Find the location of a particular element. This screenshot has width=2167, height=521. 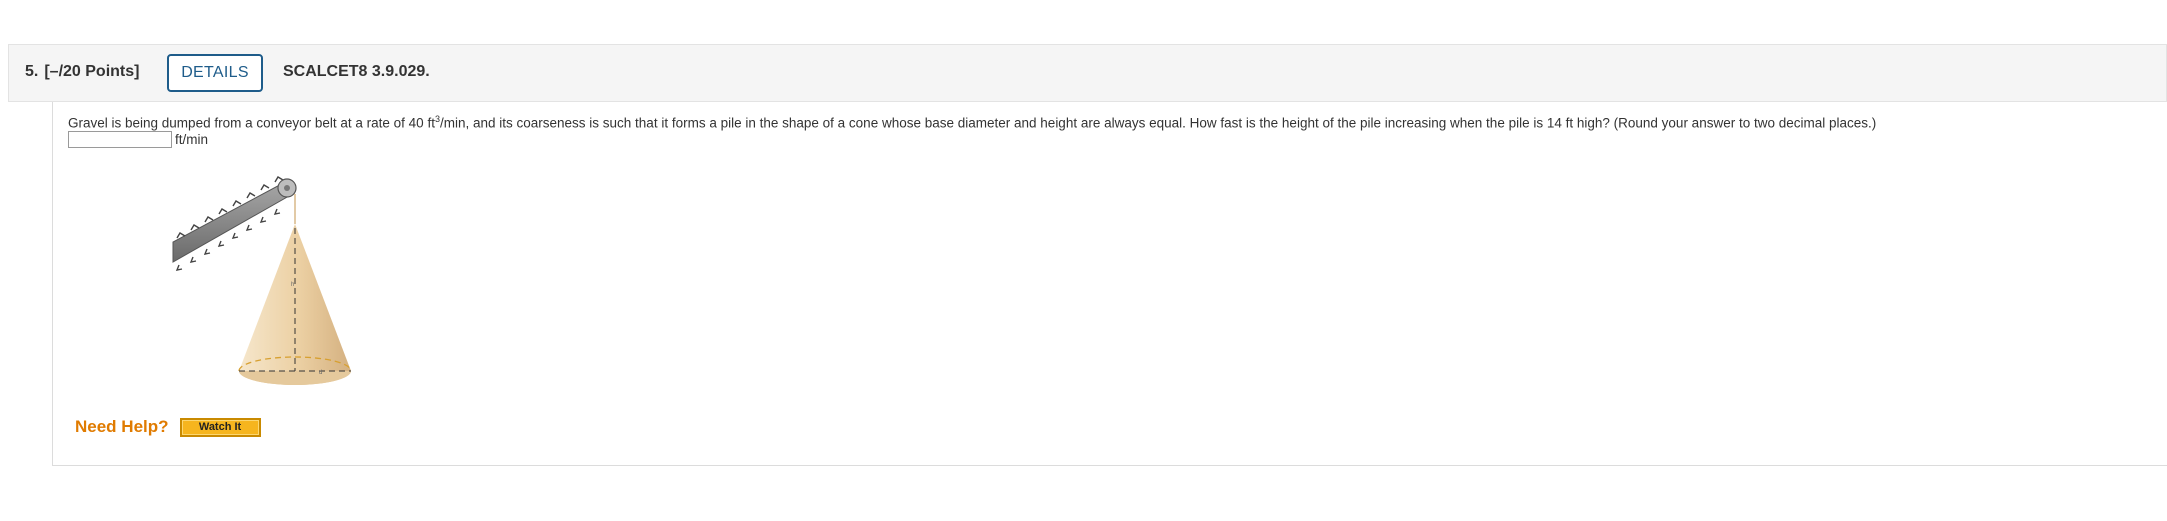

question-id: SCALCET8 3.9.029. is located at coordinates (356, 71).